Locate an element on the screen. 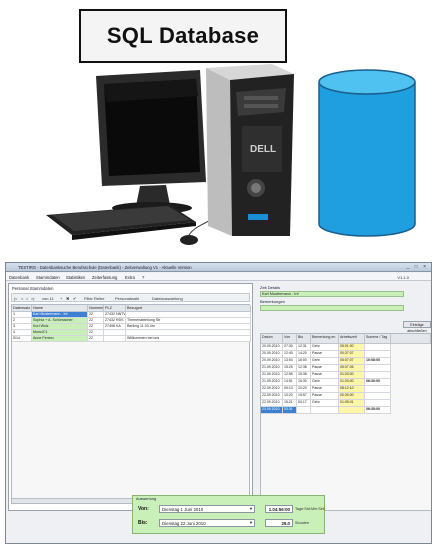 This screenshot has height=547, width=436. table-cell: 14:20 is located at coordinates (304, 354).